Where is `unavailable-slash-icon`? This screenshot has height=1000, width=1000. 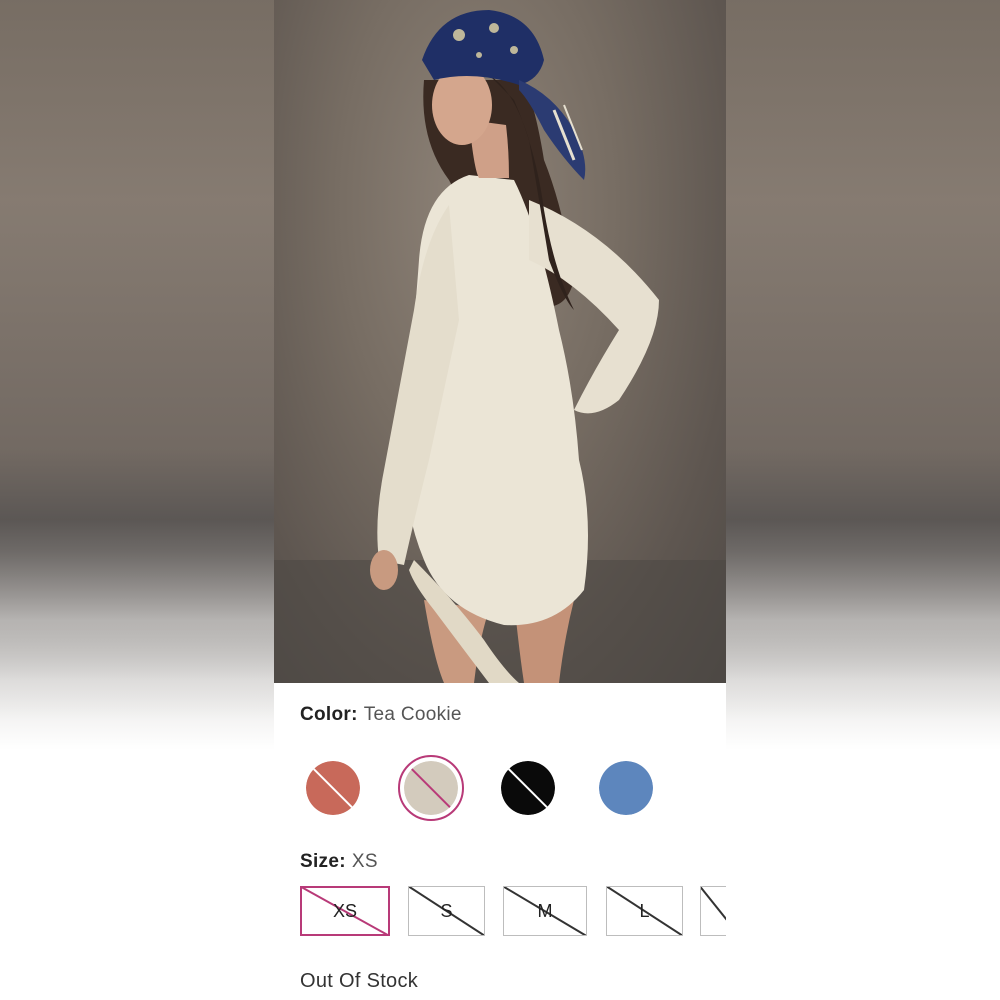
unavailable-slash-icon is located at coordinates (713, 911).